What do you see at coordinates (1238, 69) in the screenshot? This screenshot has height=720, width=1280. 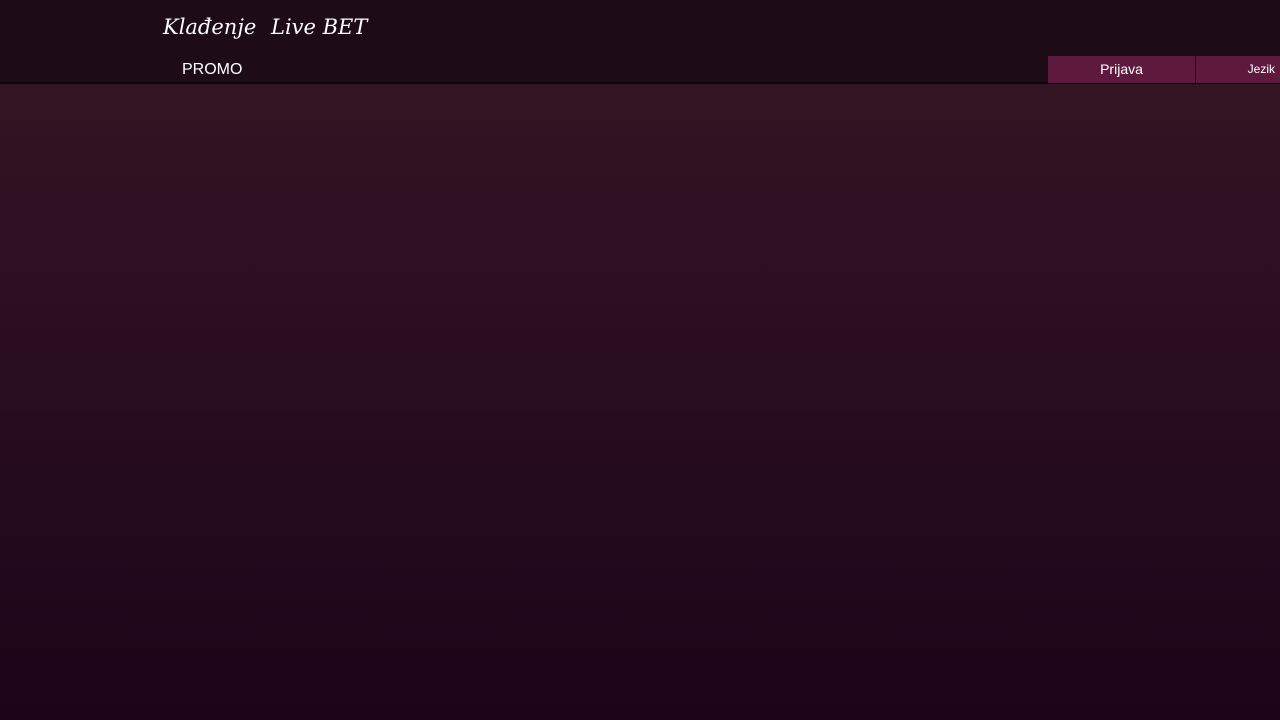 I see `language-button: Jezik` at bounding box center [1238, 69].